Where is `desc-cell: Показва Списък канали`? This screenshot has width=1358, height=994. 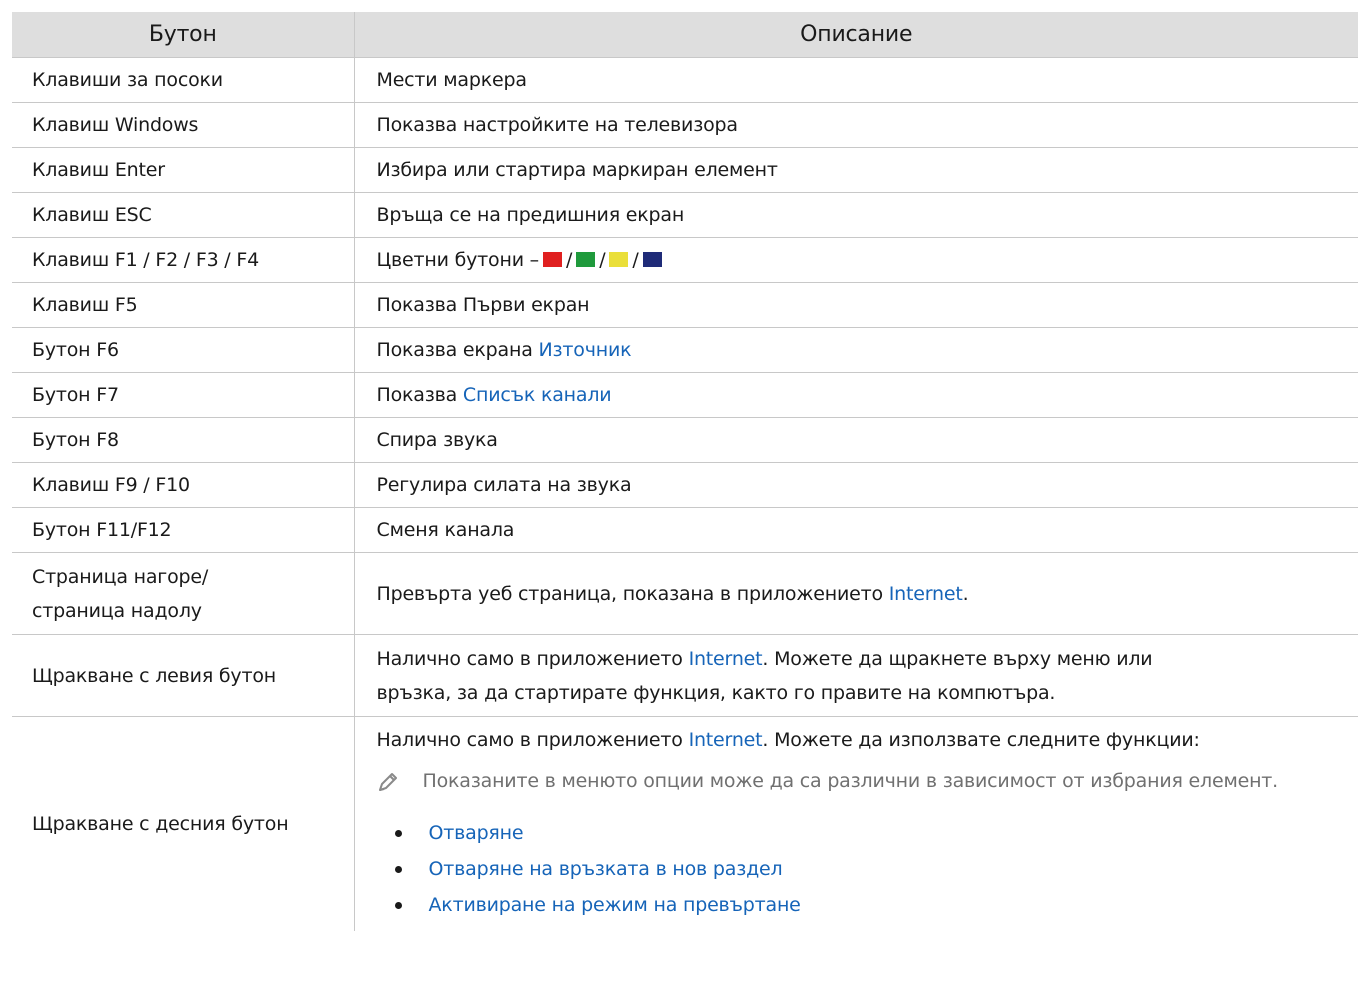 desc-cell: Показва Списък канали is located at coordinates (855, 395).